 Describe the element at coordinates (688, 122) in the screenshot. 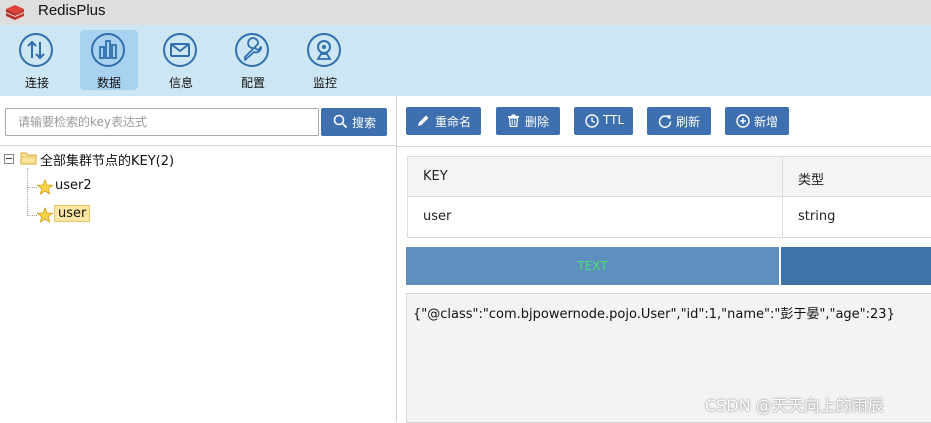

I see `refresh-label: 刷新` at that location.